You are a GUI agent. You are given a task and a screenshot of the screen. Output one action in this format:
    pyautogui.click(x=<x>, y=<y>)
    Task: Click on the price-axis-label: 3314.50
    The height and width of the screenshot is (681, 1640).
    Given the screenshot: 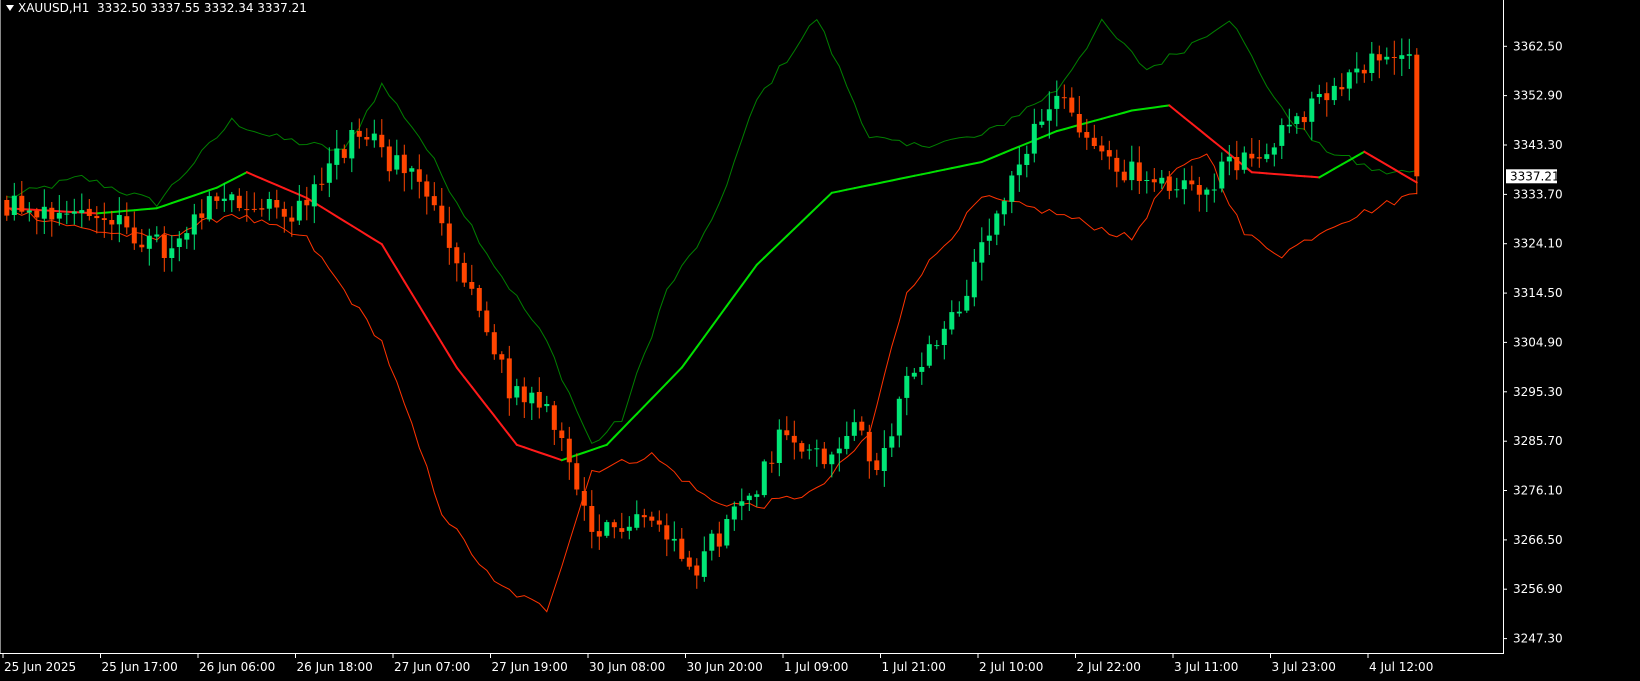 What is the action you would take?
    pyautogui.click(x=1538, y=293)
    